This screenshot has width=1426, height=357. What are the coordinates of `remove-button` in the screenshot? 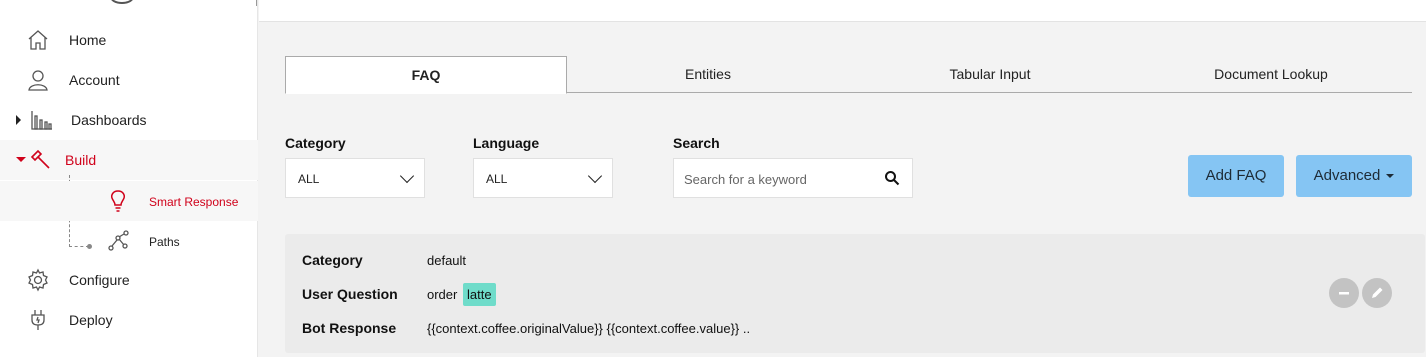 It's located at (1344, 293).